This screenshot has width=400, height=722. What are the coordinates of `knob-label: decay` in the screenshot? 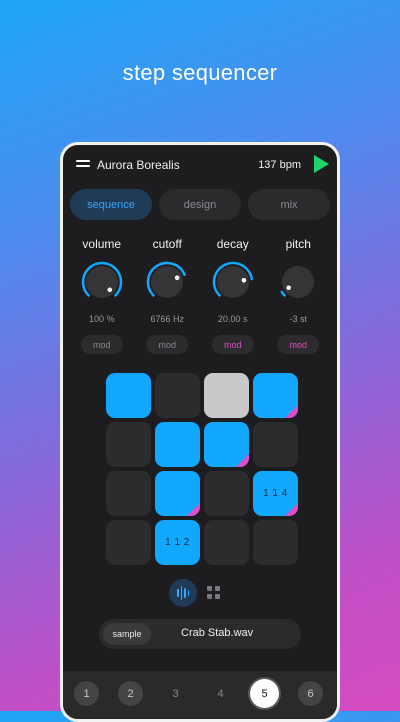 It's located at (232, 244).